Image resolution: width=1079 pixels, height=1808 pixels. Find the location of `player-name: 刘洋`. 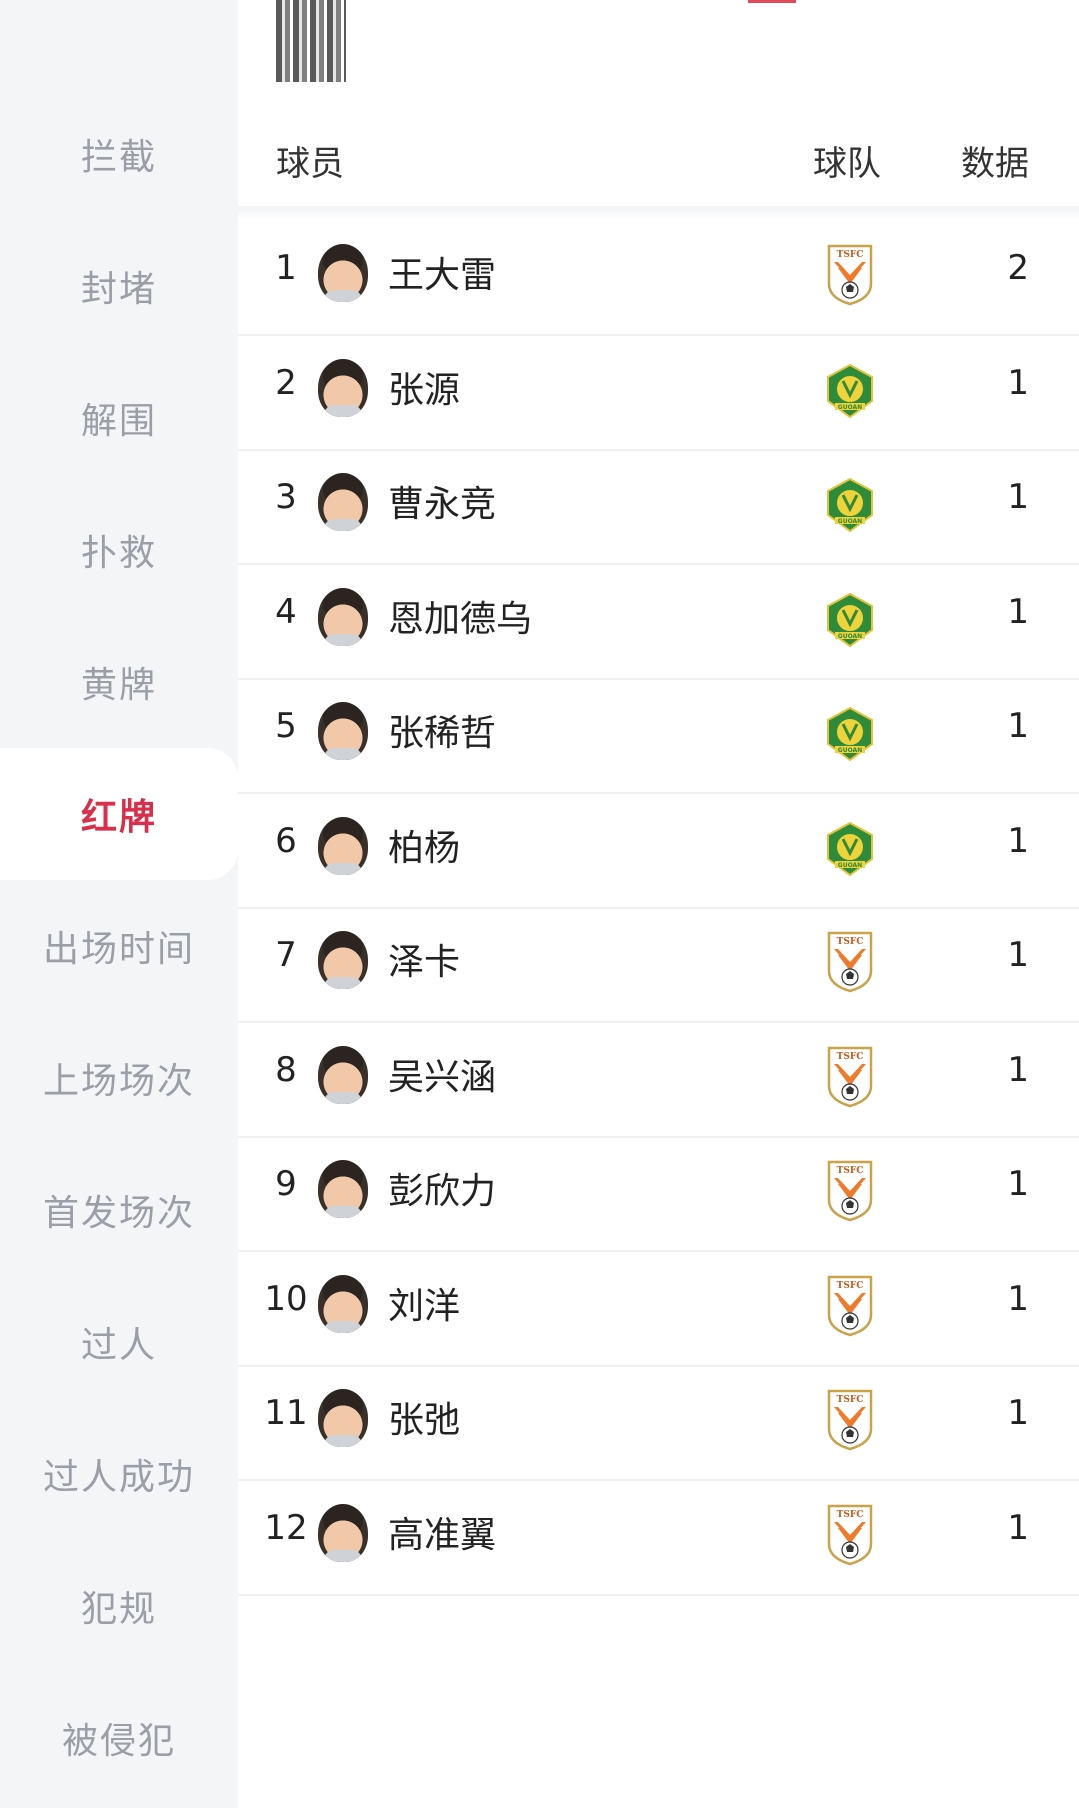

player-name: 刘洋 is located at coordinates (424, 1303).